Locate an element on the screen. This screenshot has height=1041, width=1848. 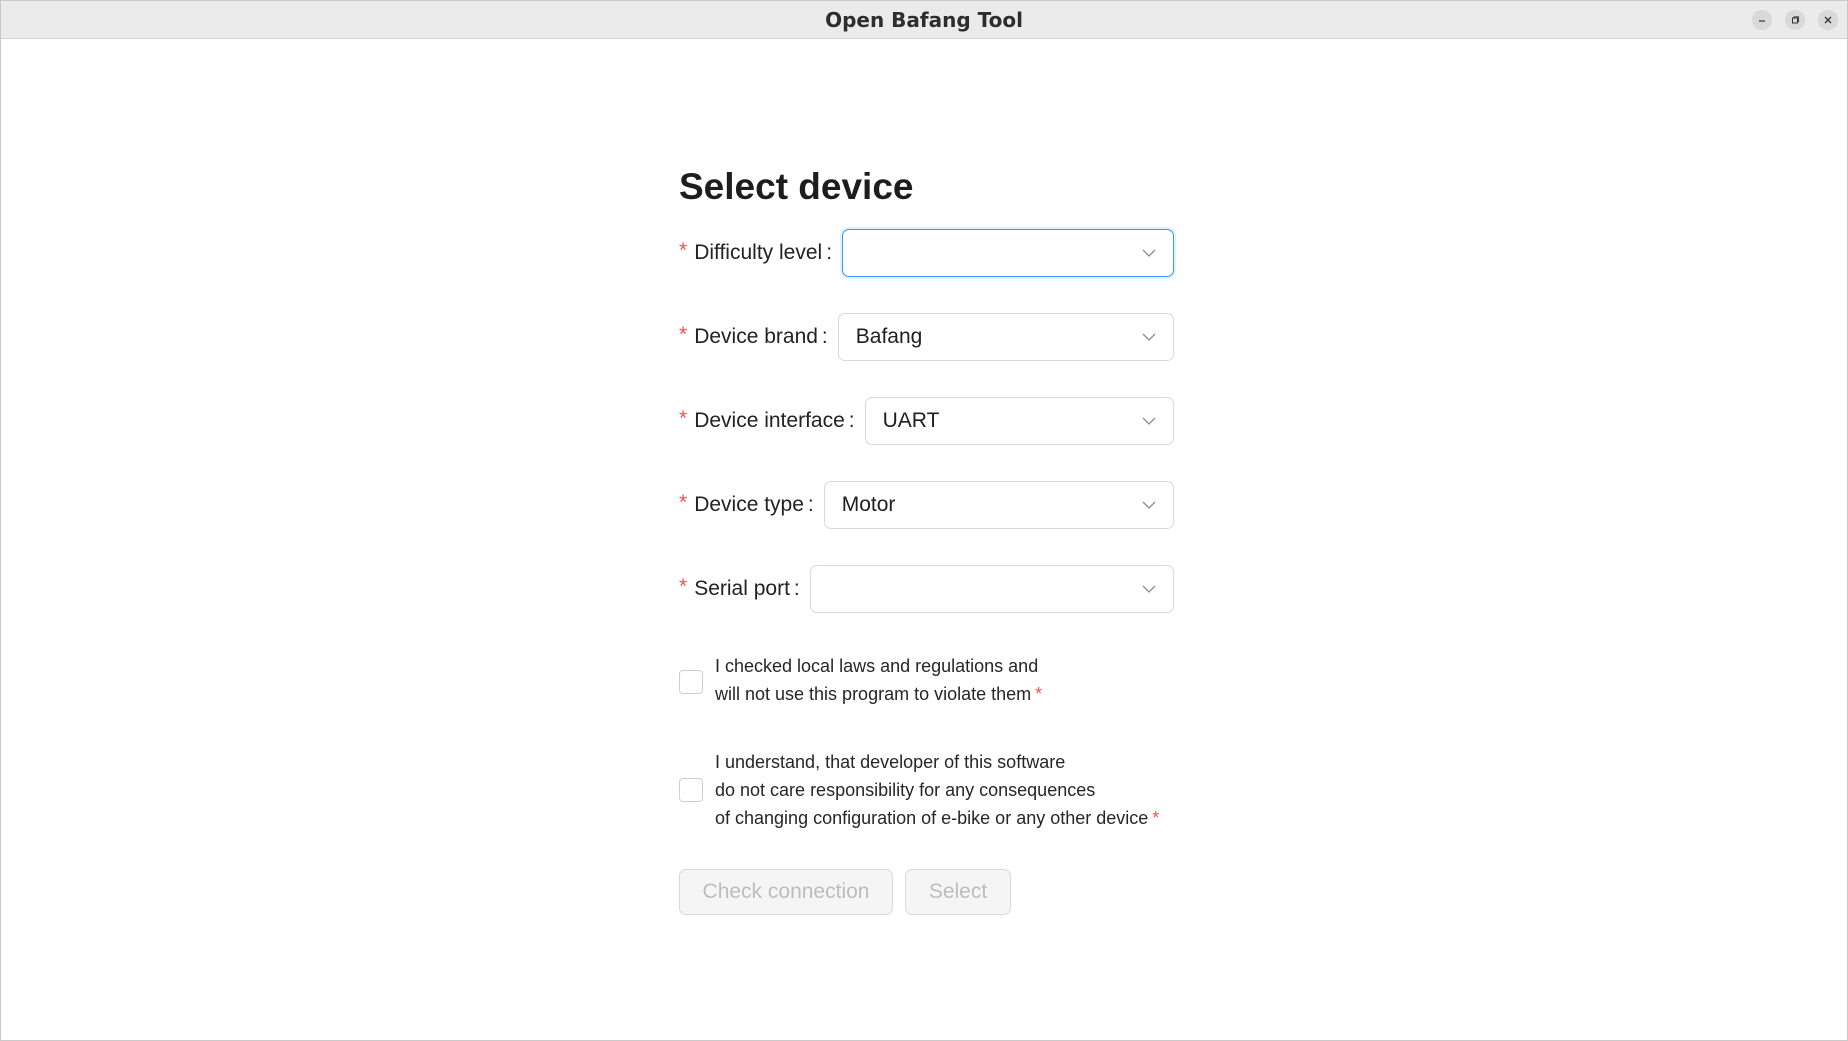
field-serial-port: * Serial port: is located at coordinates (926, 589).